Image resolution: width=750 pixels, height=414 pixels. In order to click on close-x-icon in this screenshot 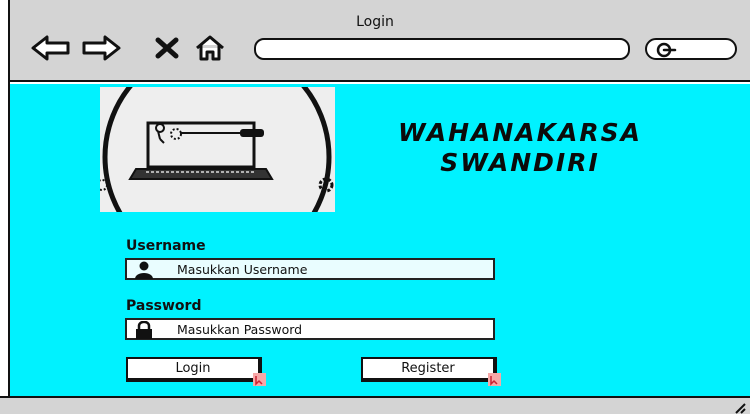, I will do `click(167, 48)`.